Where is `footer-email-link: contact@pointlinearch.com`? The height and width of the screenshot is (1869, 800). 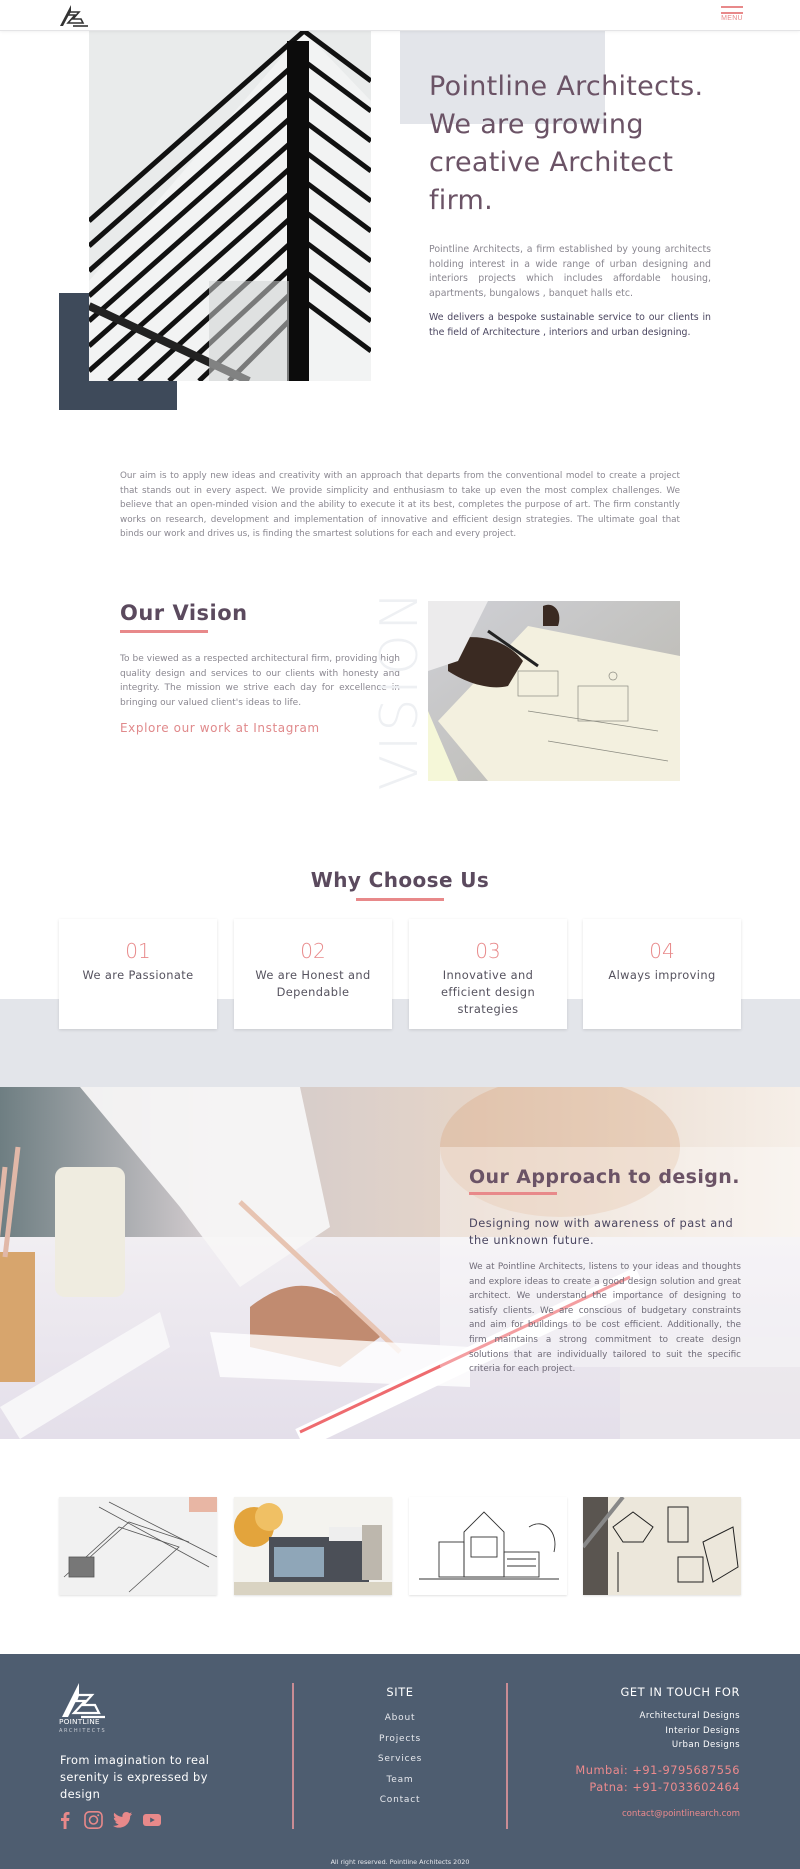
footer-email-link: contact@pointlinearch.com is located at coordinates (681, 1814).